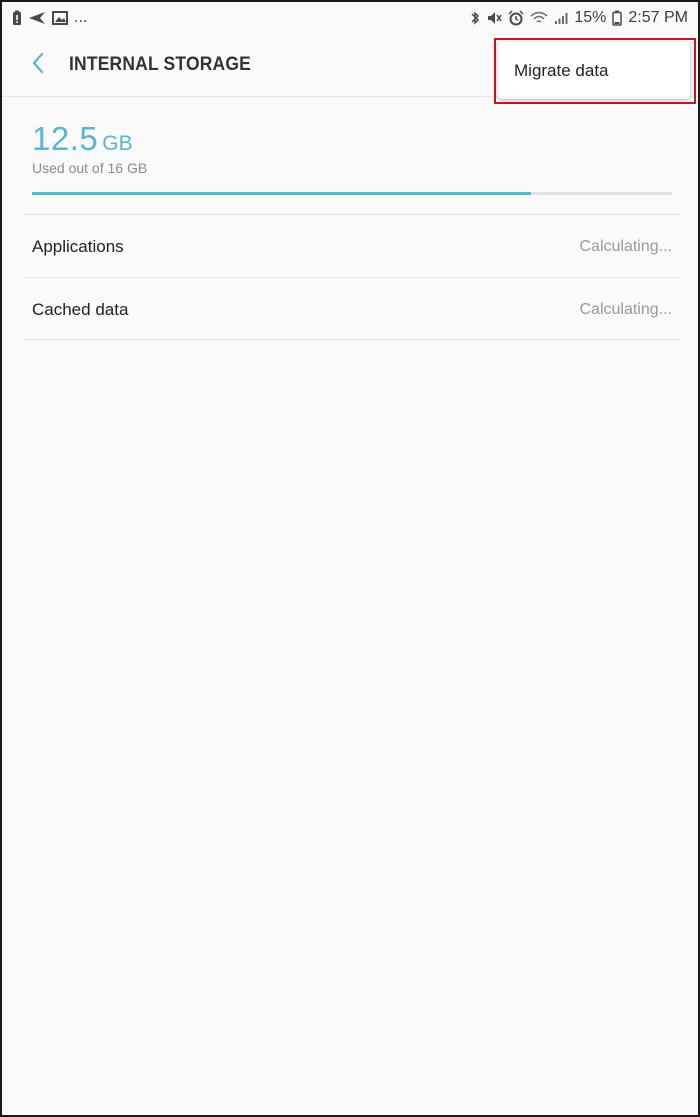 This screenshot has height=1117, width=700. I want to click on alarm-icon, so click(516, 18).